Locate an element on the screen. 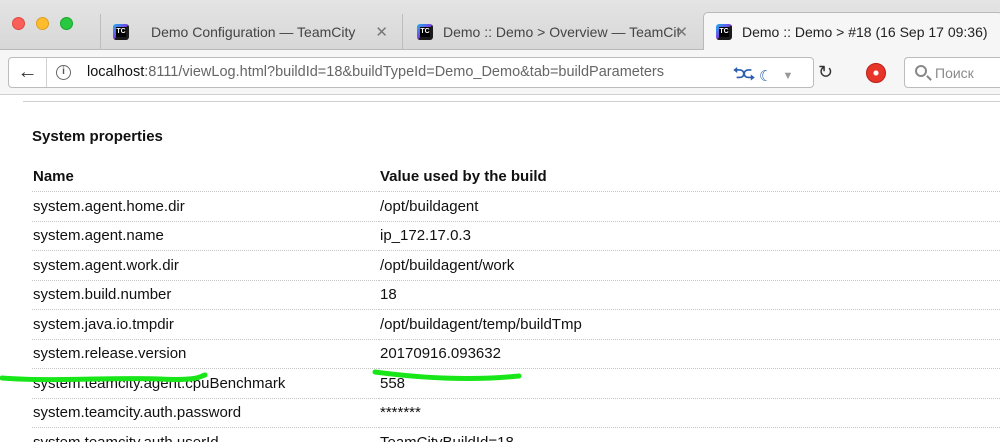  property-value: ******* is located at coordinates (689, 413).